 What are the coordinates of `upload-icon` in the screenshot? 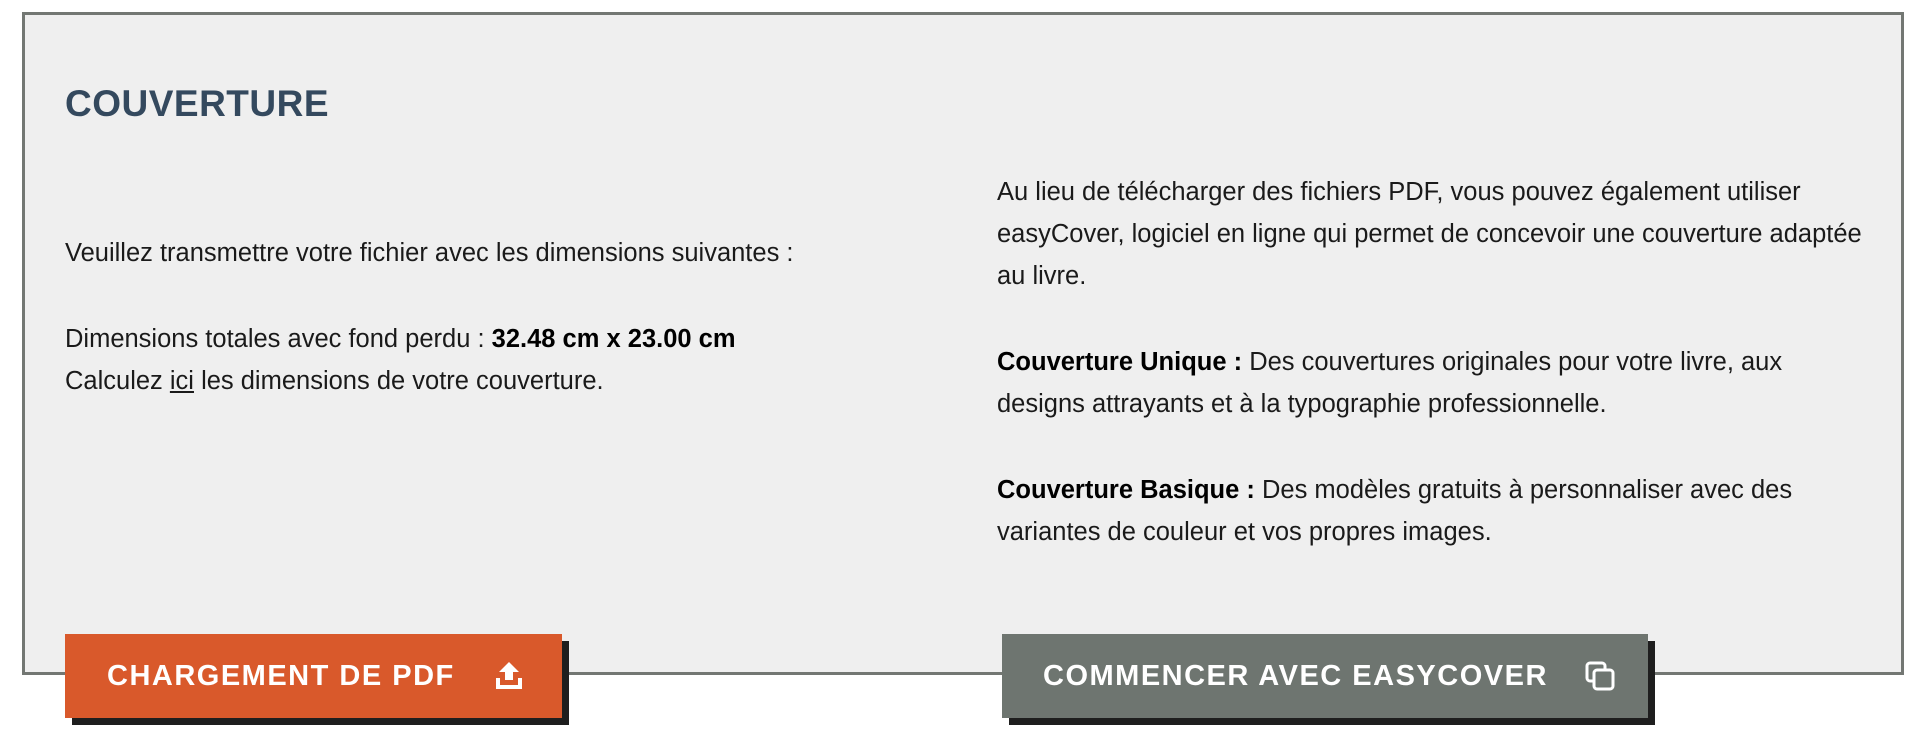 It's located at (509, 676).